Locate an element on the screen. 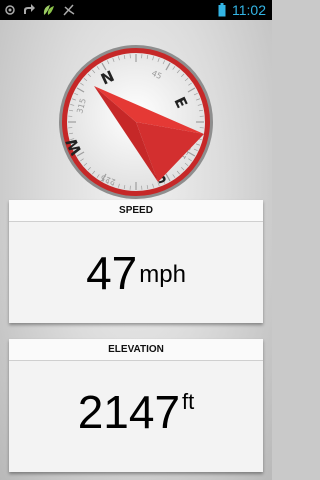  speed-unit: mph is located at coordinates (162, 274).